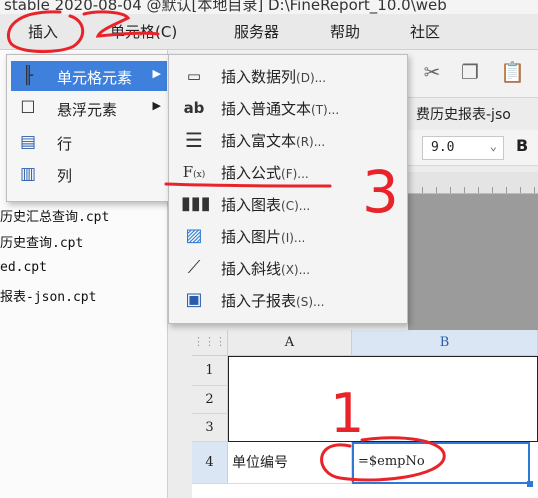 This screenshot has height=498, width=538. Describe the element at coordinates (194, 267) in the screenshot. I see `slash-line-icon: ⟋` at that location.